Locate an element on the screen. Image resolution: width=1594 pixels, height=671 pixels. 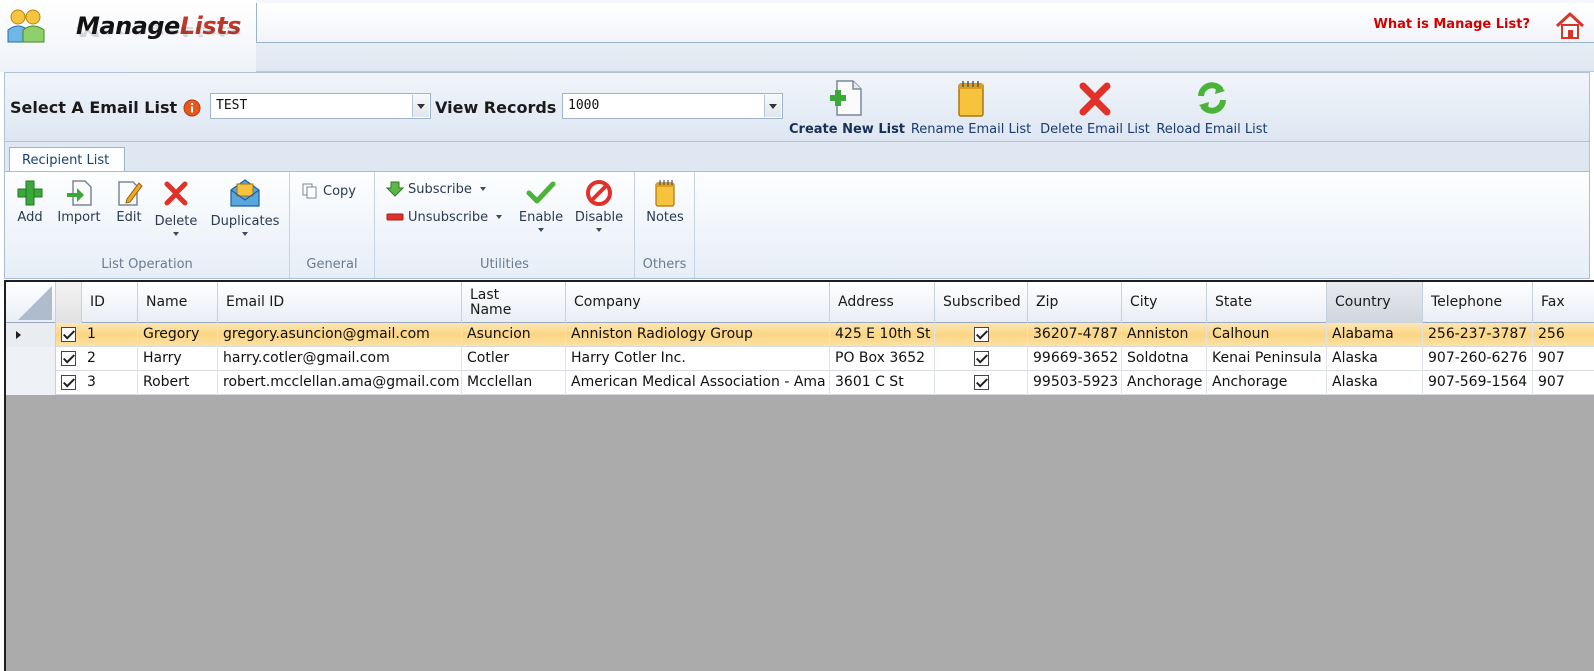
cell-id: 2 is located at coordinates (110, 359).